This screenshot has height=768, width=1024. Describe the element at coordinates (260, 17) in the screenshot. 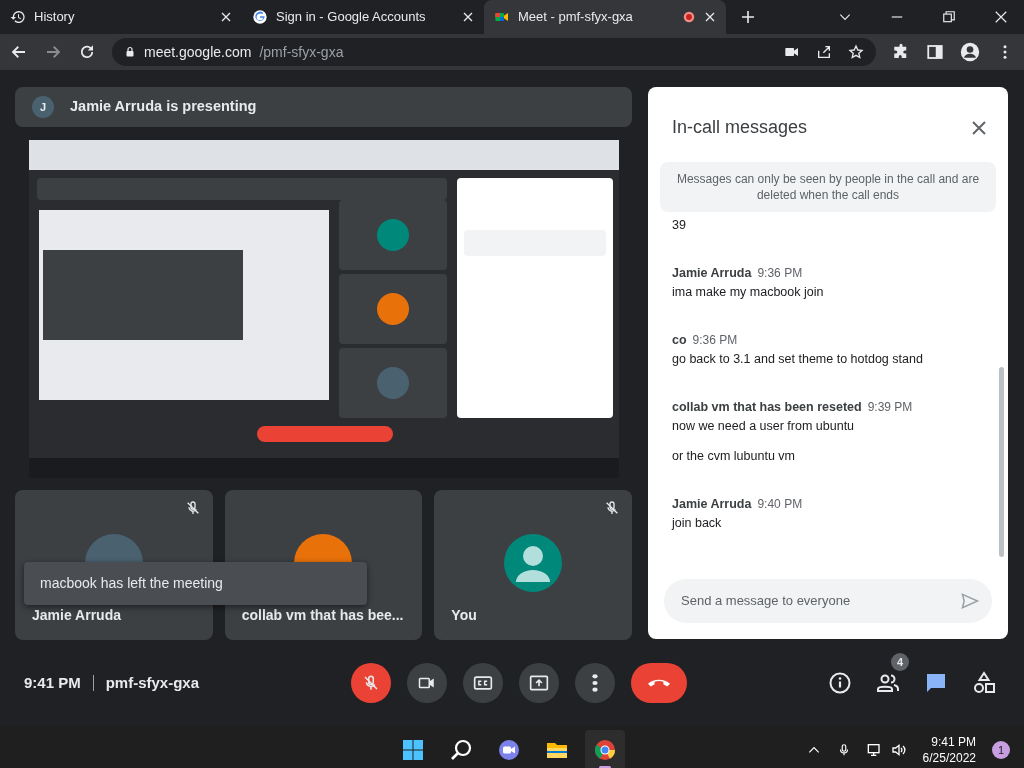

I see `google-logo-icon` at that location.